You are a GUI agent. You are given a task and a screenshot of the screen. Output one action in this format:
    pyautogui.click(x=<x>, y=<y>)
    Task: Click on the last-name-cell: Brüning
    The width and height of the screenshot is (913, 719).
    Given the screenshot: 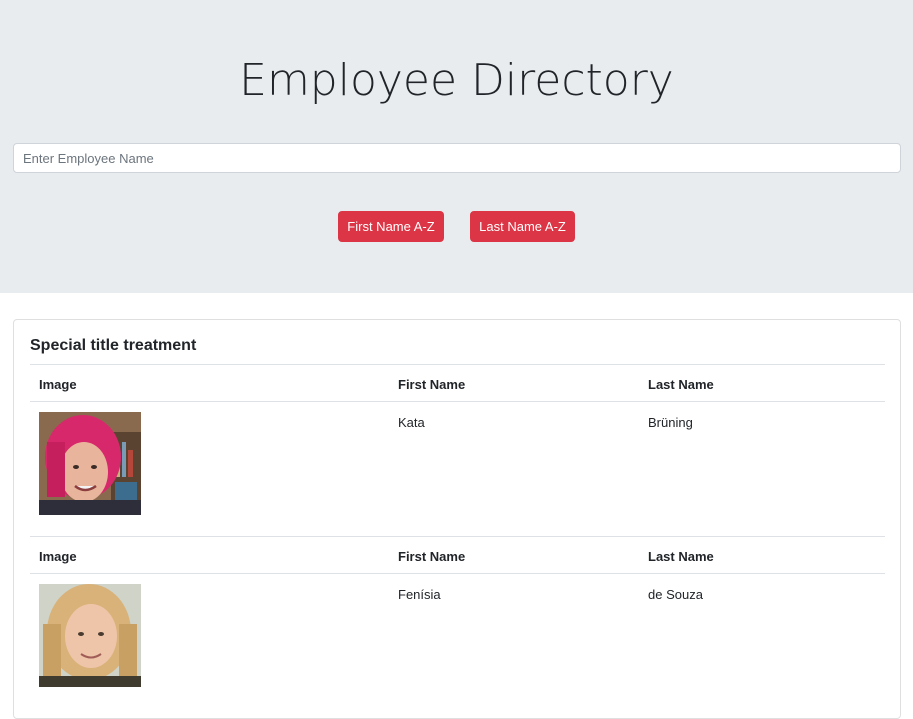 What is the action you would take?
    pyautogui.click(x=670, y=422)
    